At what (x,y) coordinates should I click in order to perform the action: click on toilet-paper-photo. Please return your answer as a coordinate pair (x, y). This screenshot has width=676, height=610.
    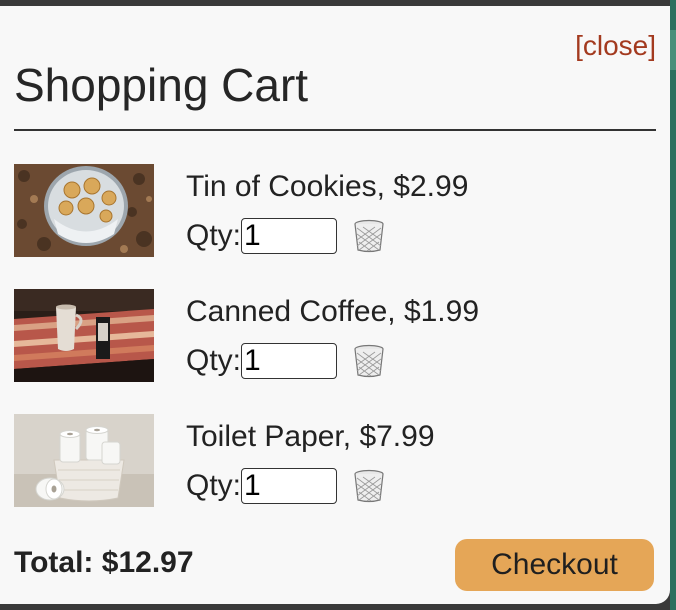
    Looking at the image, I should click on (84, 460).